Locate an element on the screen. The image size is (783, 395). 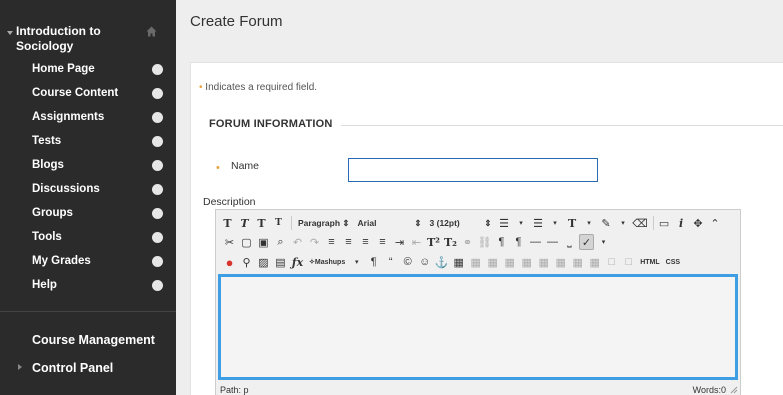
info-icon: i is located at coordinates (681, 223).